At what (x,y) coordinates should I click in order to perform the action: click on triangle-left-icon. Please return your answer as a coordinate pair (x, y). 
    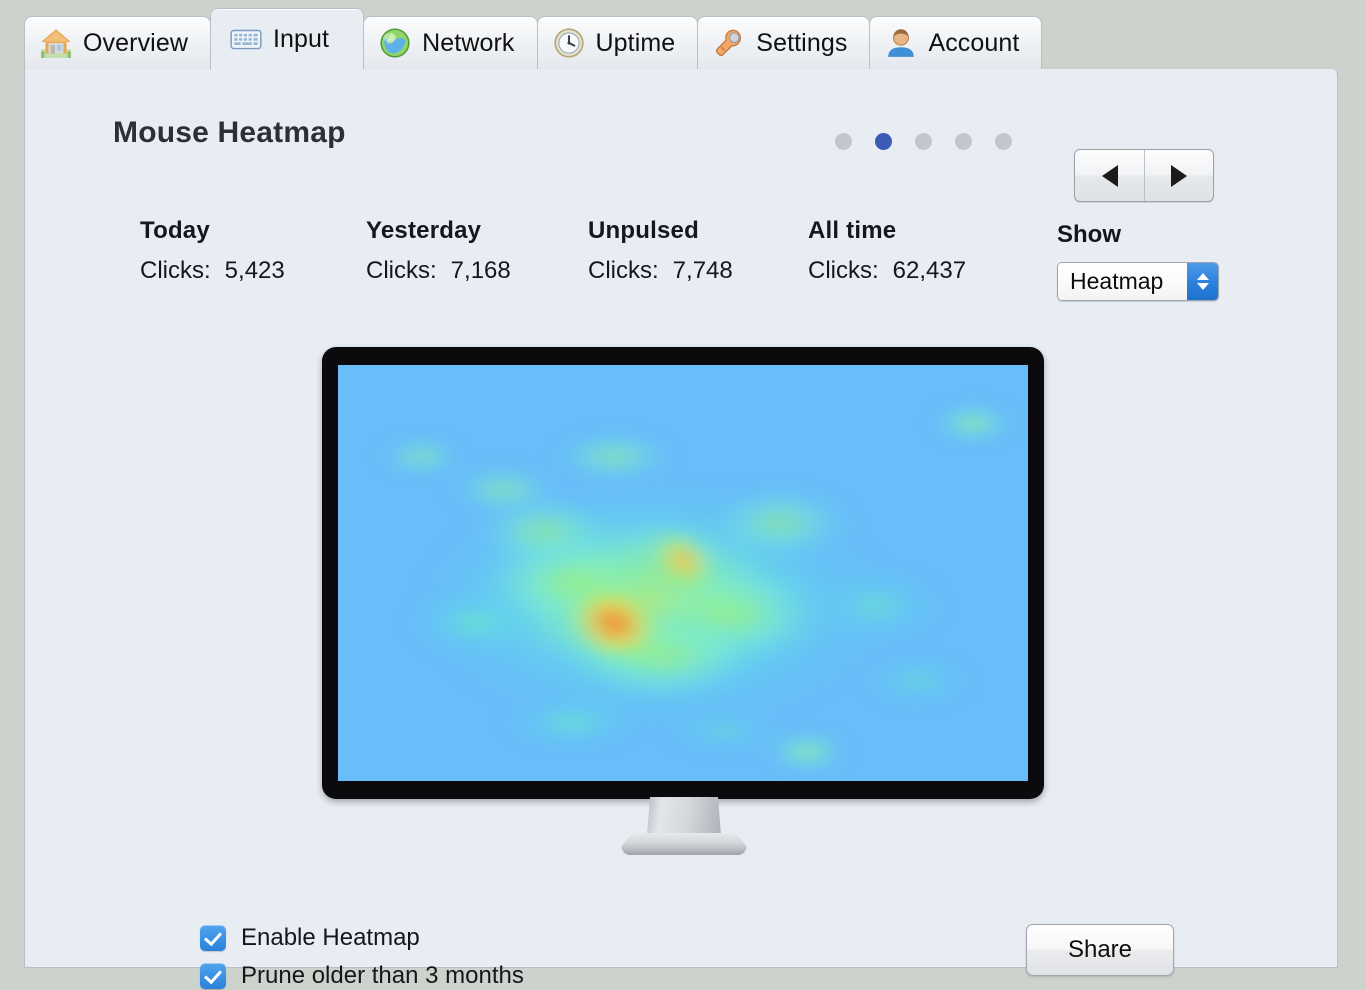
    Looking at the image, I should click on (1109, 175).